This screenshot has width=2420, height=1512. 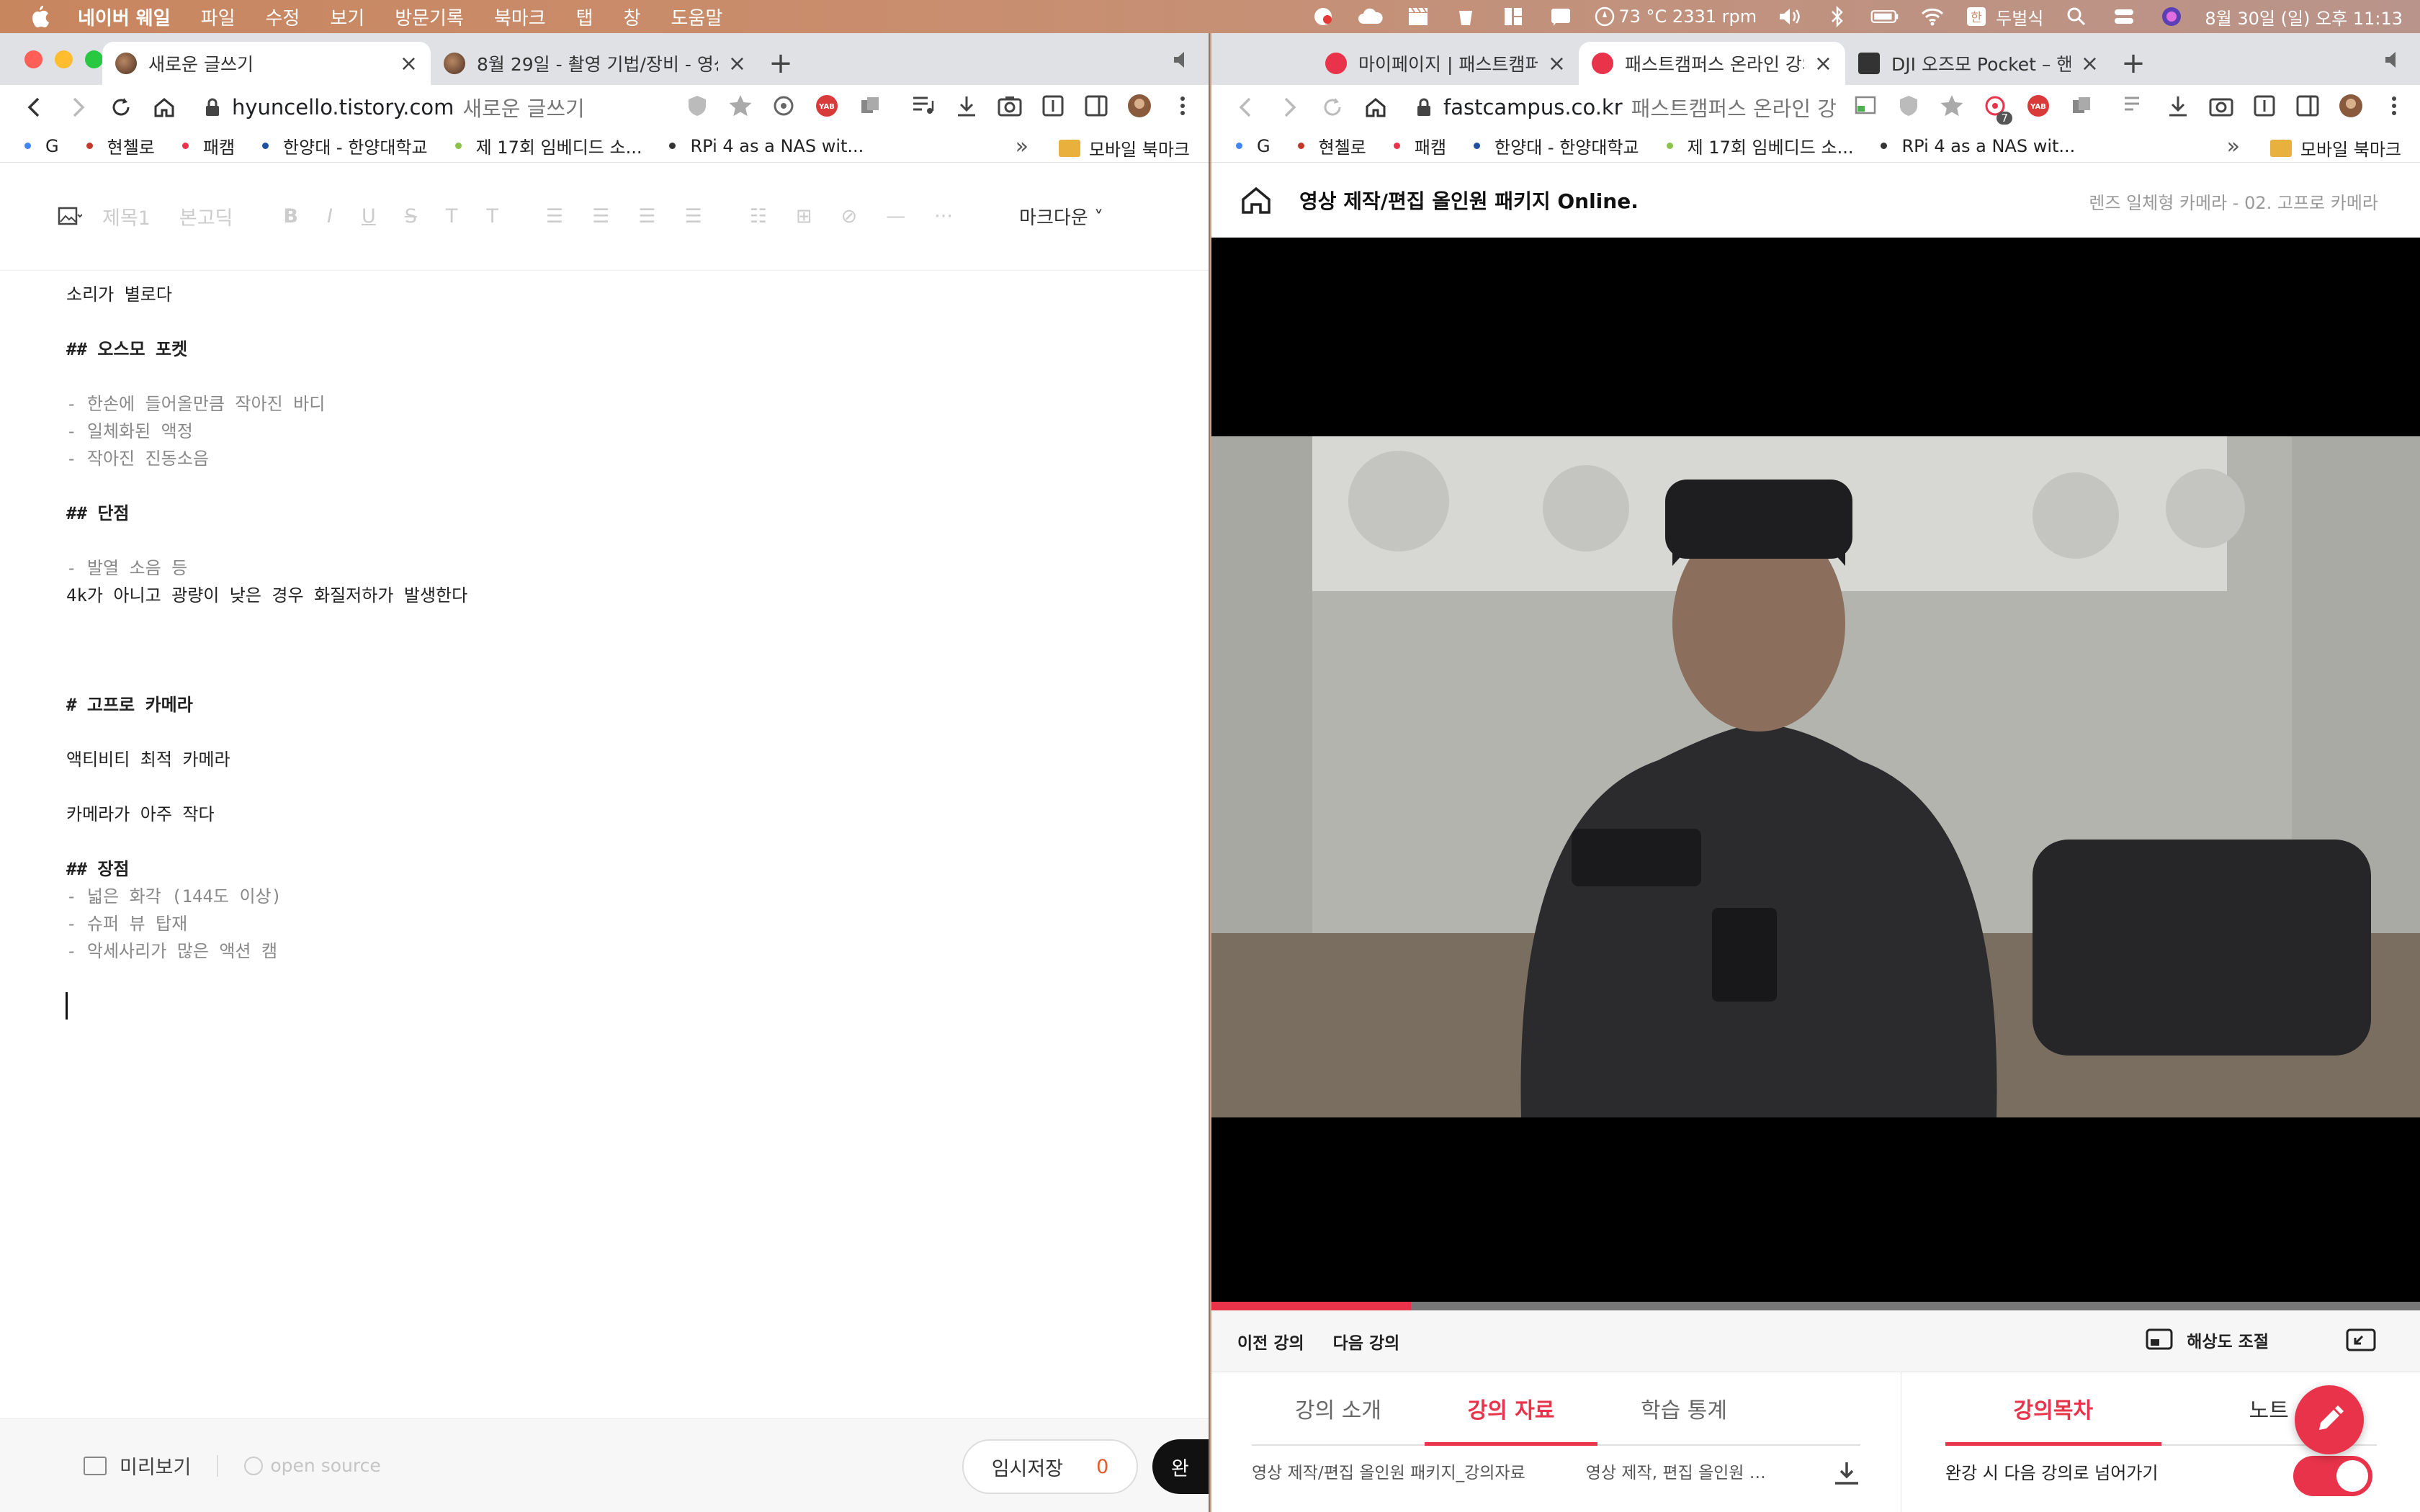 I want to click on new-tab-button: +, so click(x=2133, y=63).